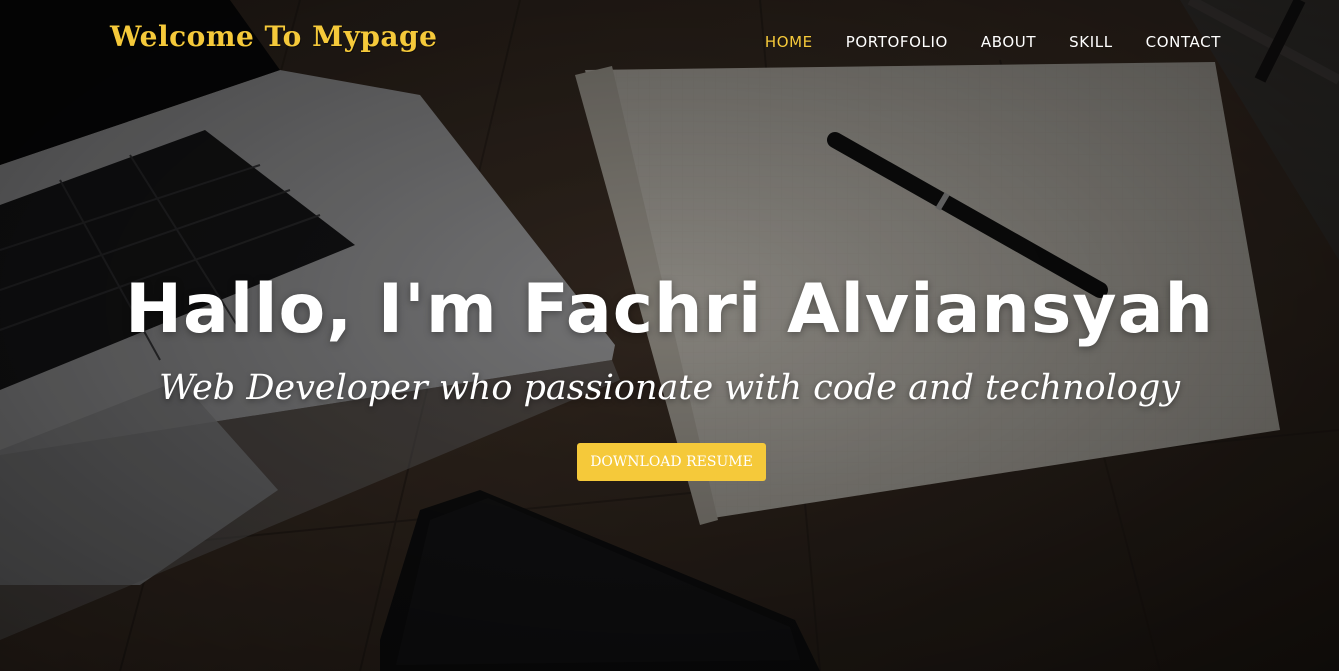  What do you see at coordinates (897, 42) in the screenshot?
I see `nav-link-portofolio: PORTOFOLIO` at bounding box center [897, 42].